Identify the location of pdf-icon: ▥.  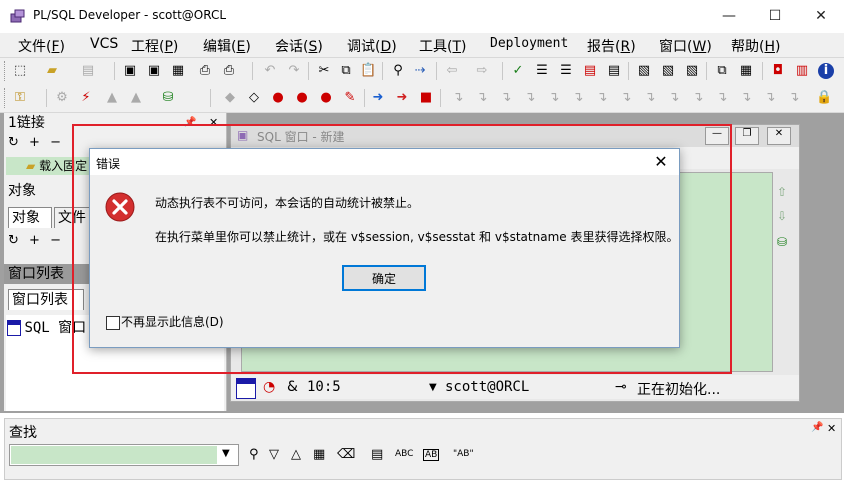
(802, 71).